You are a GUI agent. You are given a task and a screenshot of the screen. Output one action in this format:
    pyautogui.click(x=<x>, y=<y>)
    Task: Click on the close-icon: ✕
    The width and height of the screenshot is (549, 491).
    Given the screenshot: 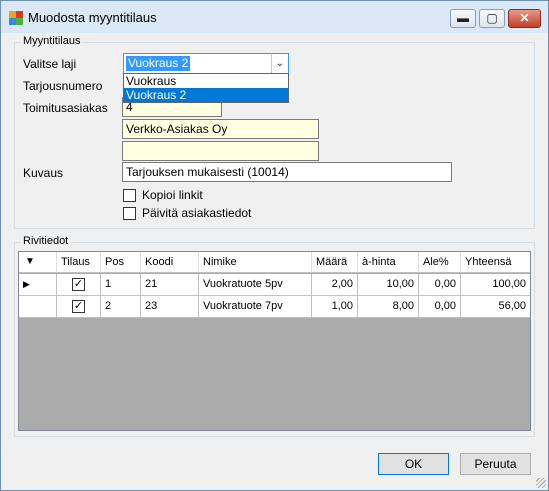 What is the action you would take?
    pyautogui.click(x=524, y=18)
    